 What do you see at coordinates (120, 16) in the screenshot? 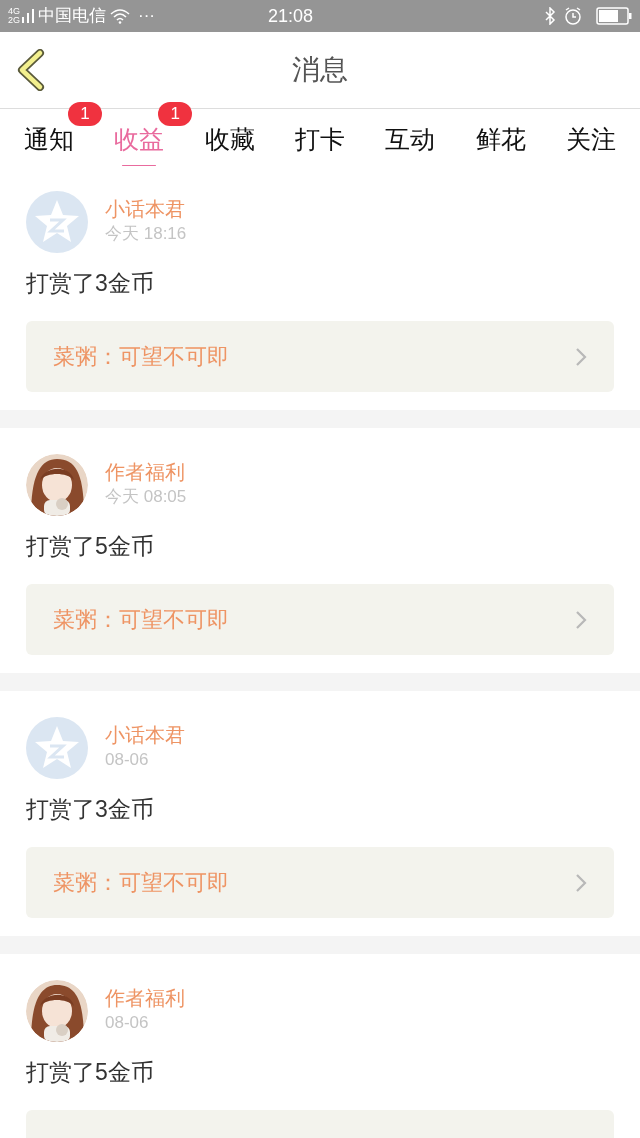
I see `wifi-icon` at bounding box center [120, 16].